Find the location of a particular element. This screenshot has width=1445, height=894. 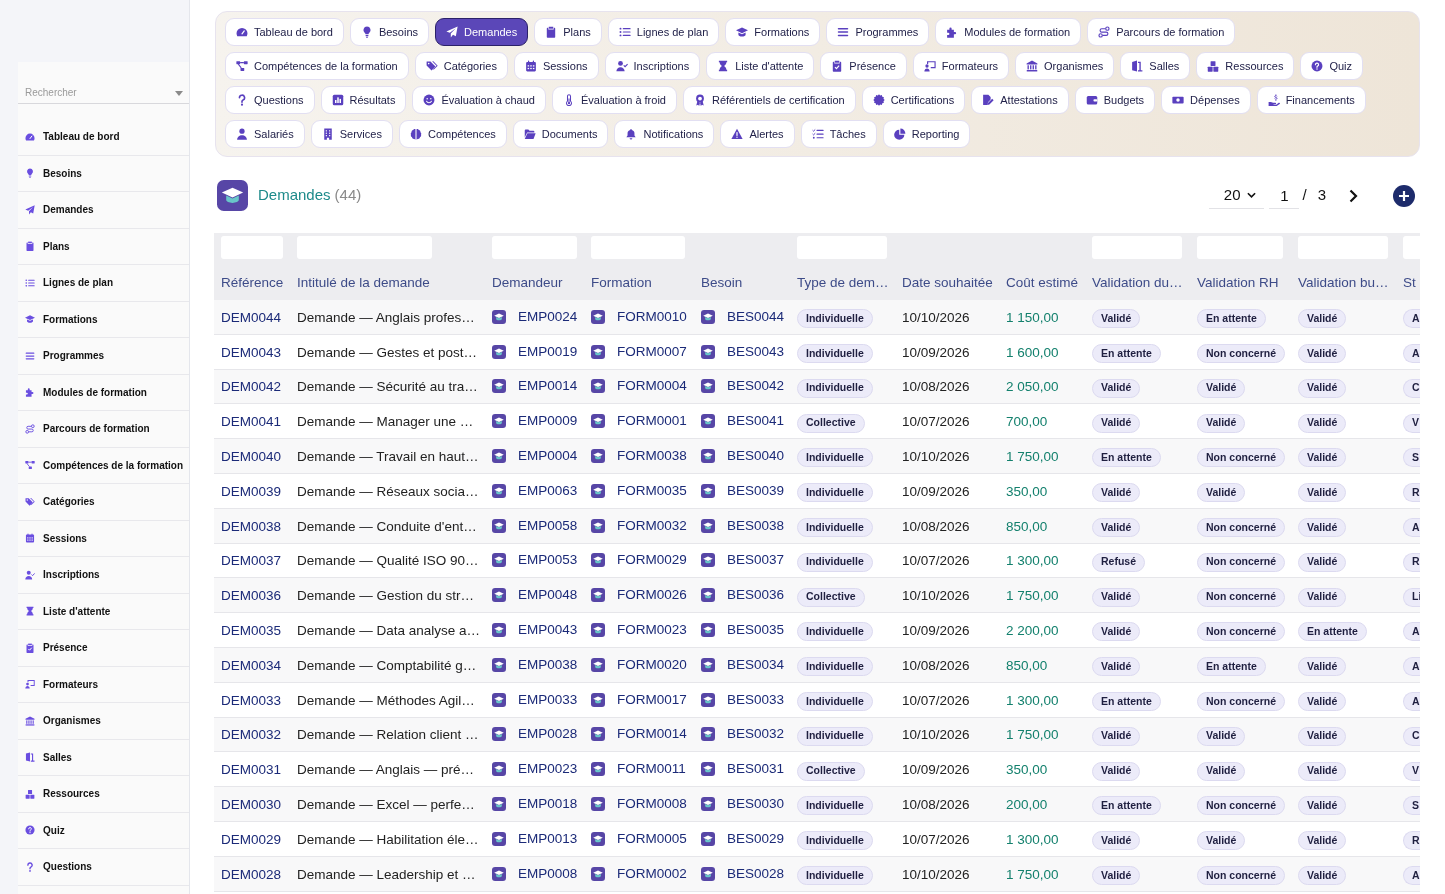

record-link: DEM0041 is located at coordinates (251, 422).